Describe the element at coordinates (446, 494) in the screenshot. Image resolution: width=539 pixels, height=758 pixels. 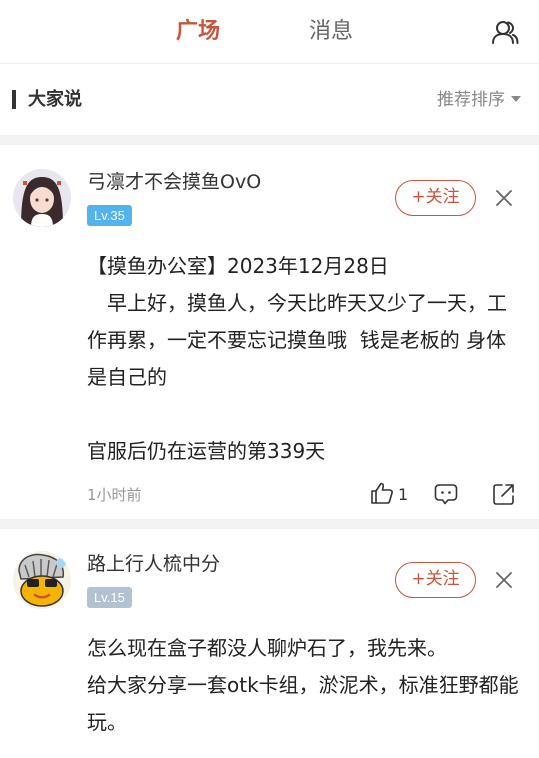
I see `comment-icon` at that location.